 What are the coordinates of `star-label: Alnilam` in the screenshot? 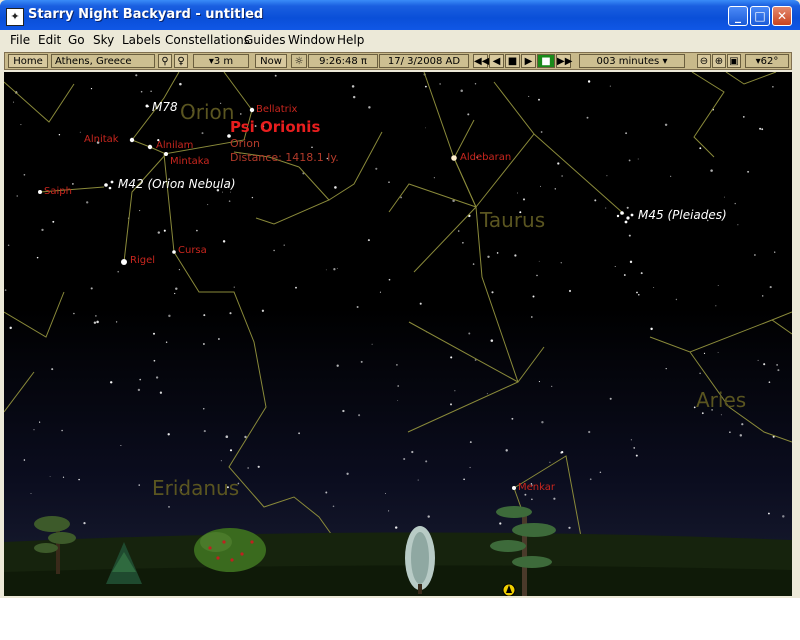 It's located at (174, 145).